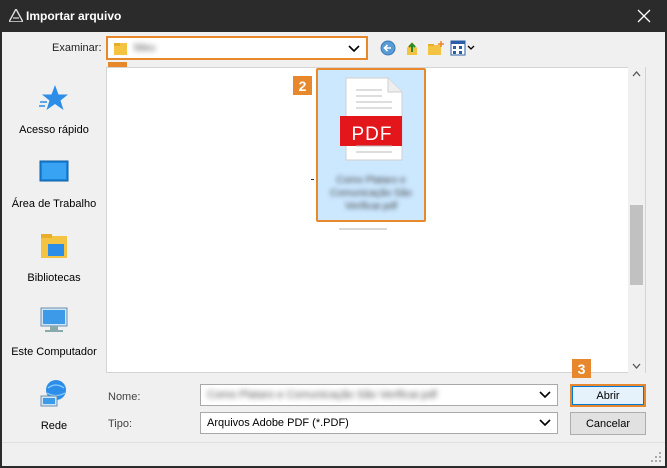 Image resolution: width=667 pixels, height=468 pixels. I want to click on close-button, so click(644, 16).